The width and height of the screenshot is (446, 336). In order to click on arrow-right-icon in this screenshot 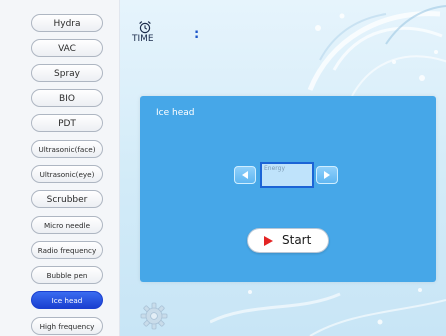, I will do `click(327, 175)`.